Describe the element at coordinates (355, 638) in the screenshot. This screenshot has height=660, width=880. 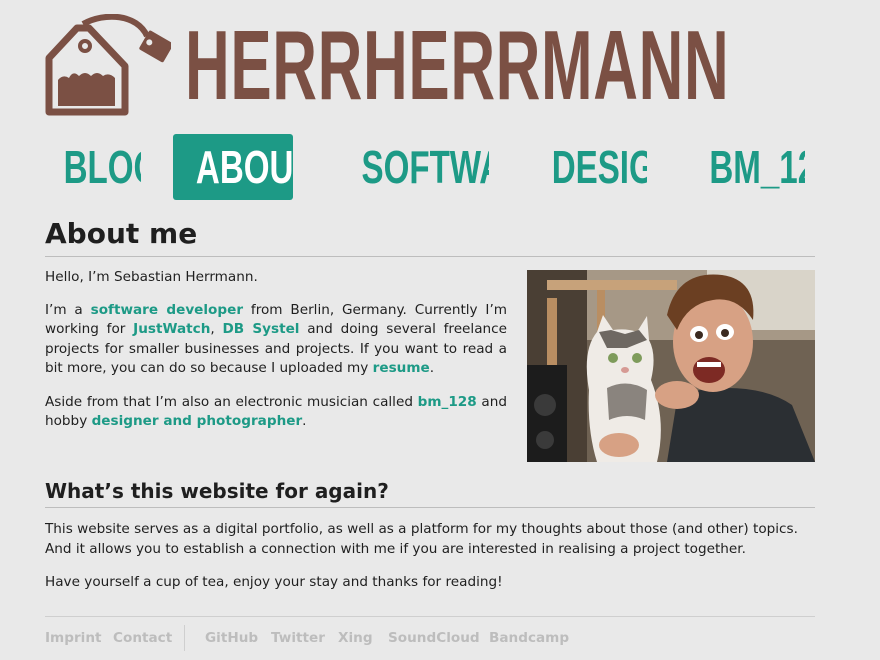
I see `xing-link: Xing` at that location.